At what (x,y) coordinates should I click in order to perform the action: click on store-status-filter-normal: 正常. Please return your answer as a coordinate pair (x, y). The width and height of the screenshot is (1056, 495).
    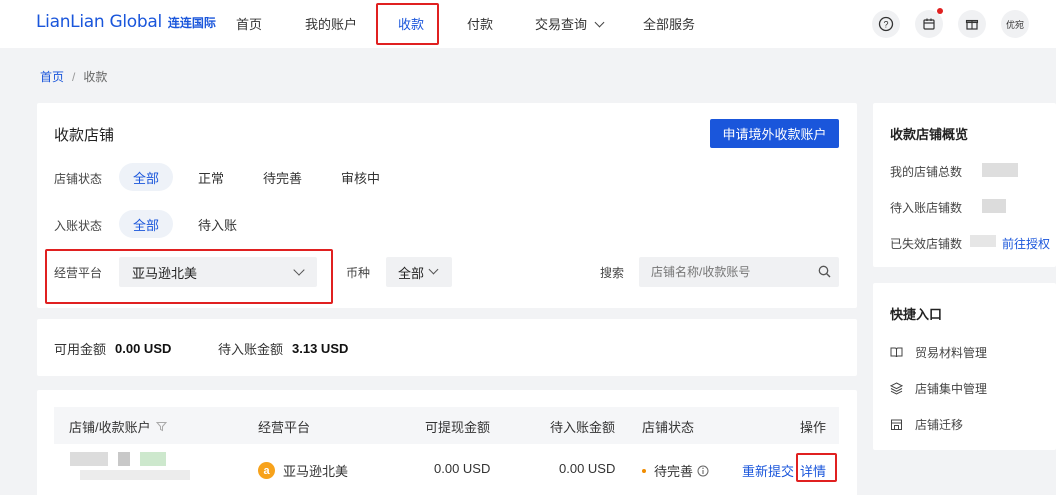
    Looking at the image, I should click on (211, 177).